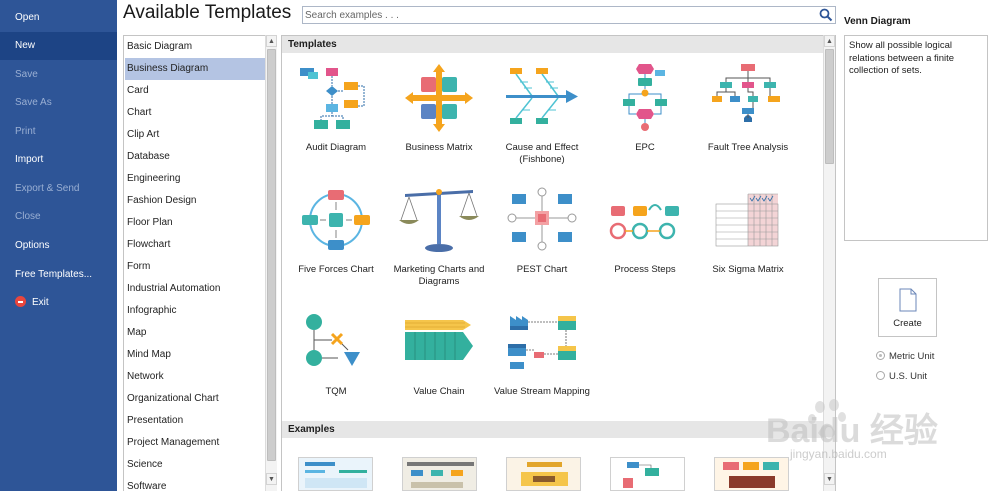 The image size is (1000, 491). I want to click on metric-unit-radio: Metric Unit, so click(905, 358).